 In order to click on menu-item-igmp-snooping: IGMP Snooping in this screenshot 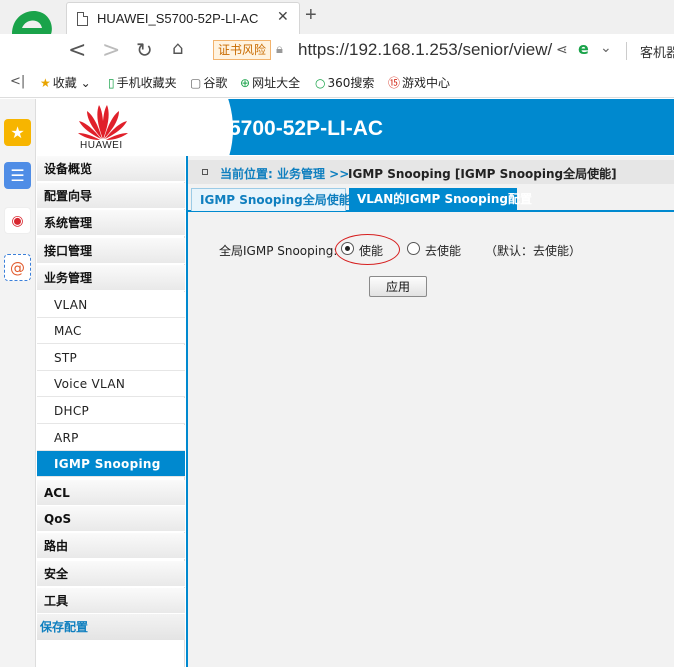, I will do `click(111, 464)`.